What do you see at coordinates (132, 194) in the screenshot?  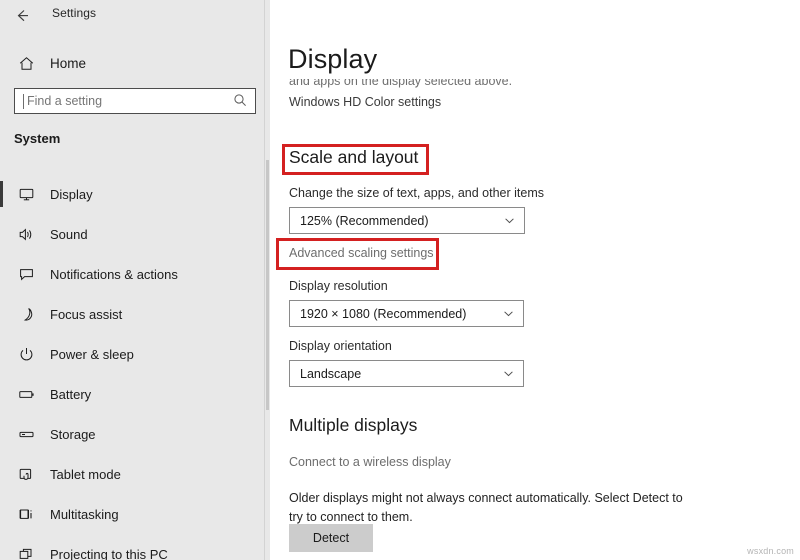 I see `sidebar-item-display: Display` at bounding box center [132, 194].